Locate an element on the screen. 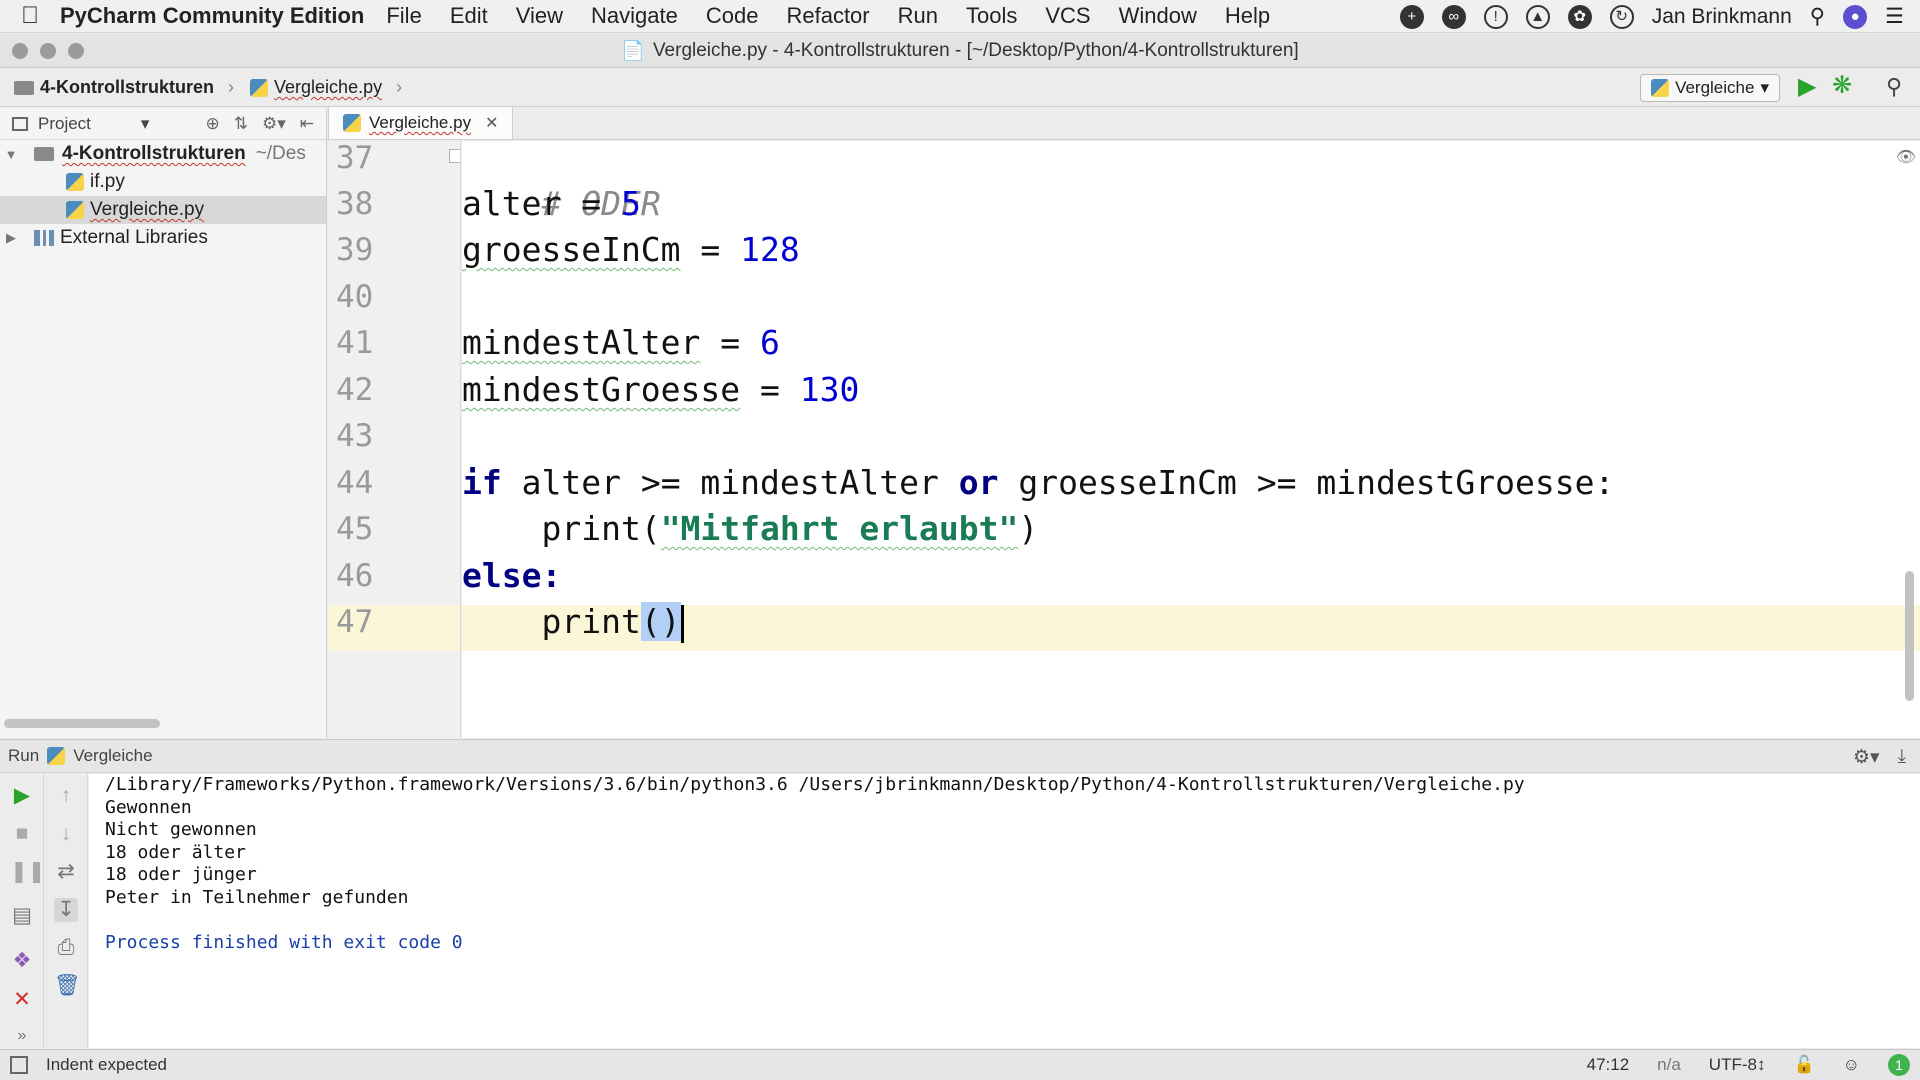  scroll-to-end-icon: ↧ is located at coordinates (66, 910).